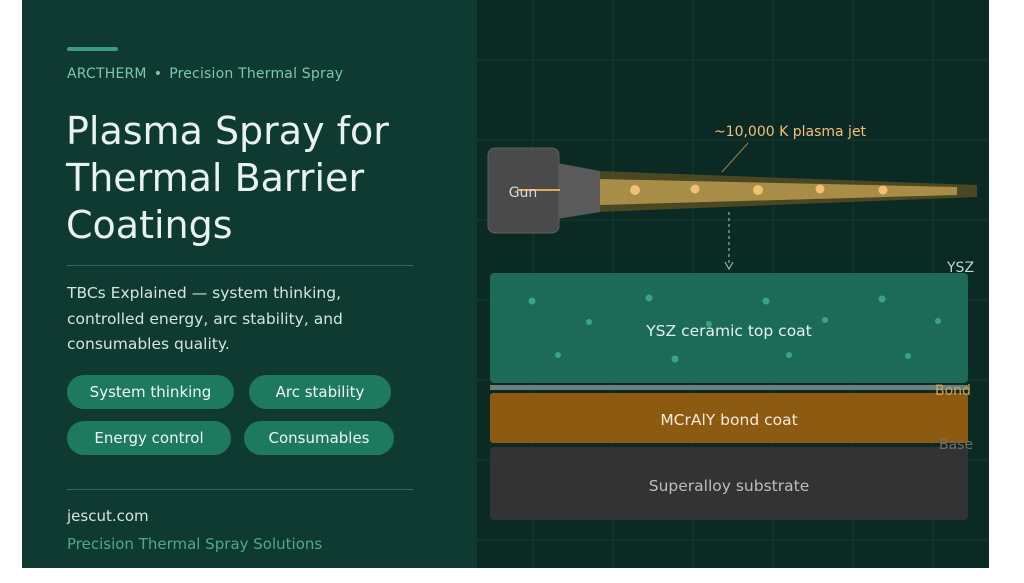 The height and width of the screenshot is (583, 1024). What do you see at coordinates (729, 387) in the screenshot?
I see `interface-layer` at bounding box center [729, 387].